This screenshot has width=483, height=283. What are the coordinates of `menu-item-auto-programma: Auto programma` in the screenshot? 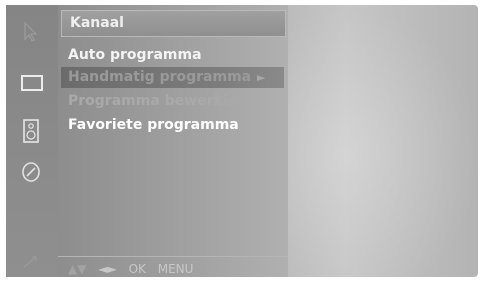 It's located at (172, 55).